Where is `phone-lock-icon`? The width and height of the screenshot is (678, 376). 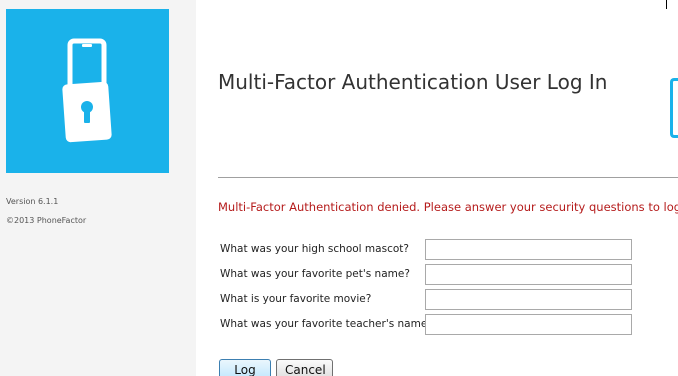
phone-lock-icon is located at coordinates (87, 90).